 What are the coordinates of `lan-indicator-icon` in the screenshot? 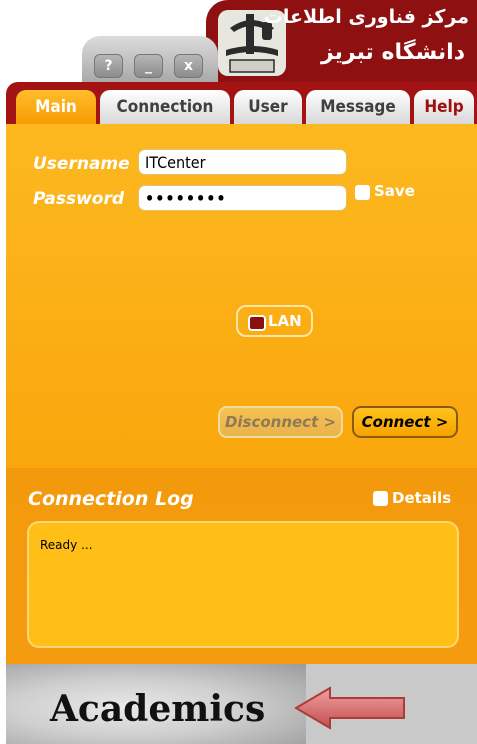 It's located at (257, 323).